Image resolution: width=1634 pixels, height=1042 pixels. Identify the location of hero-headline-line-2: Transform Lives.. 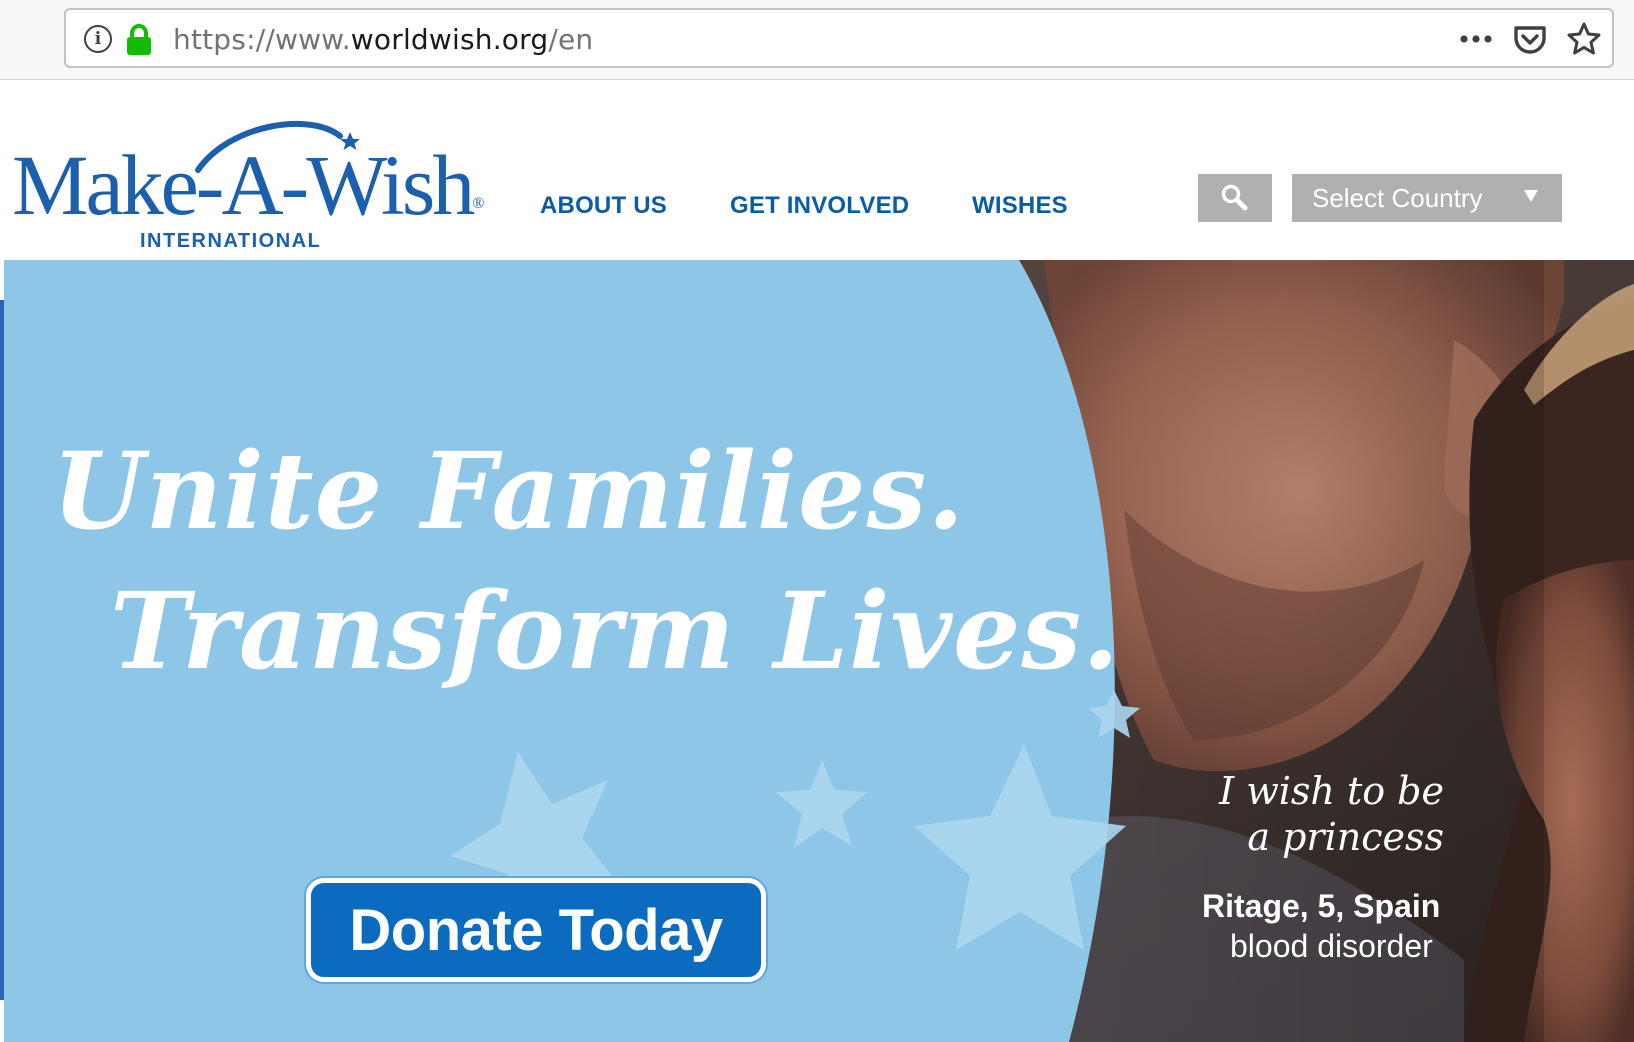
(615, 630).